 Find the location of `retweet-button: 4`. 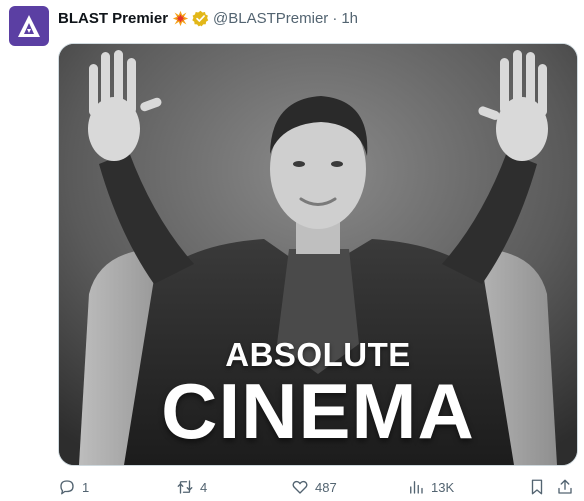

retweet-button: 4 is located at coordinates (191, 487).